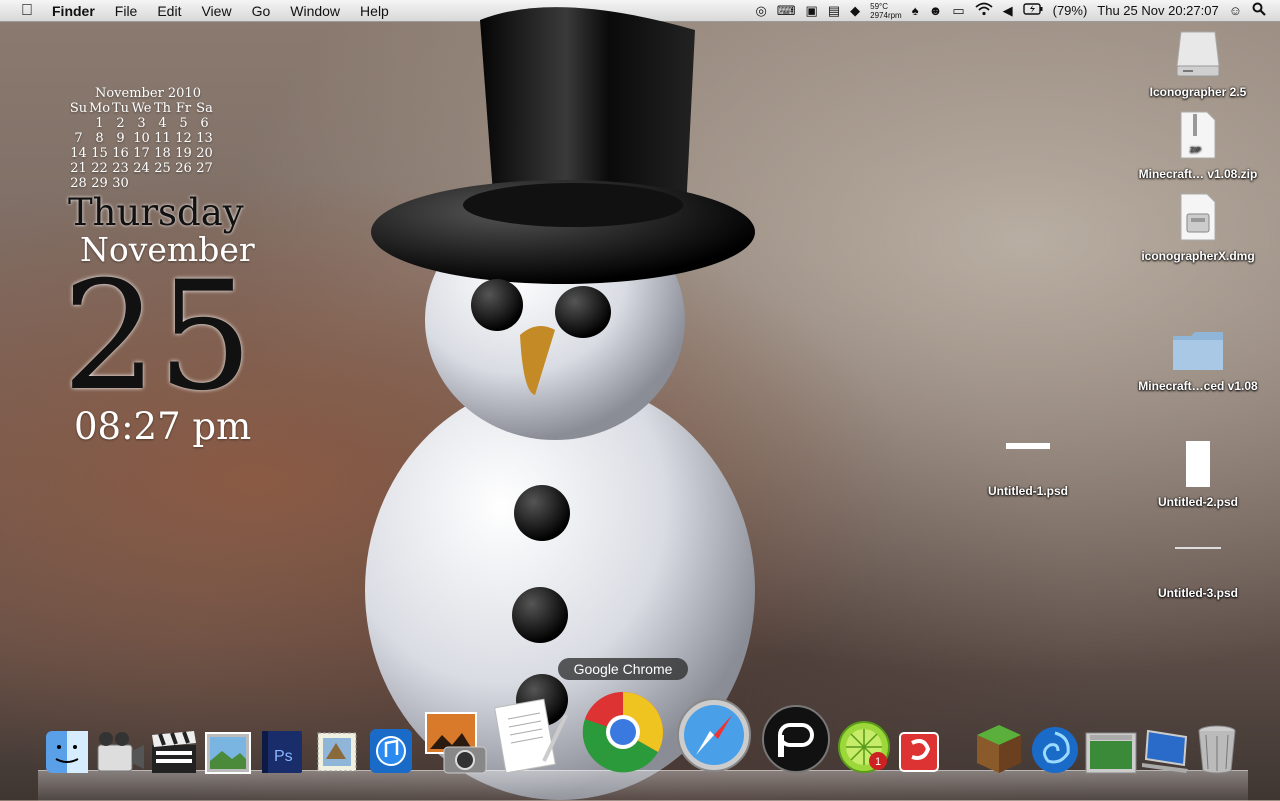  What do you see at coordinates (99, 138) in the screenshot?
I see `calendar-day: 8` at bounding box center [99, 138].